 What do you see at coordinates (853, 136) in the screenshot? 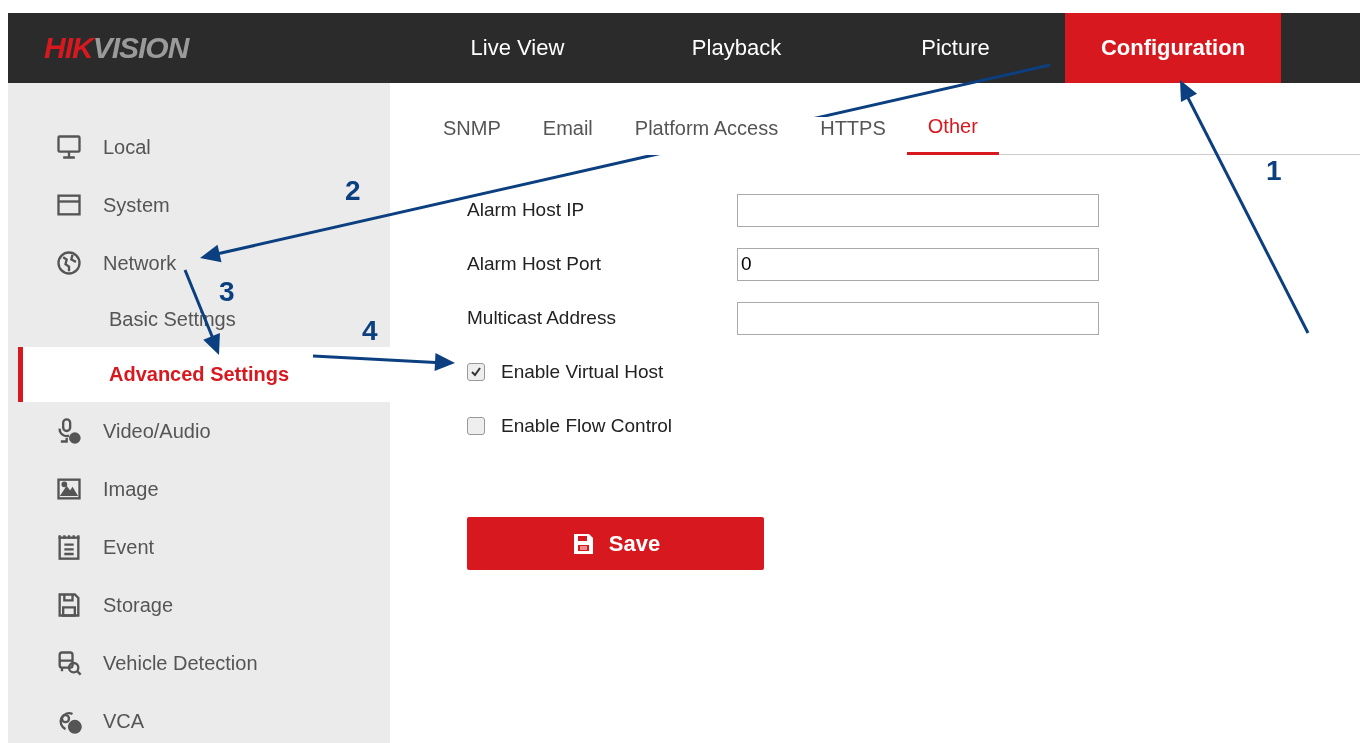
I see `tab: HTTPS` at bounding box center [853, 136].